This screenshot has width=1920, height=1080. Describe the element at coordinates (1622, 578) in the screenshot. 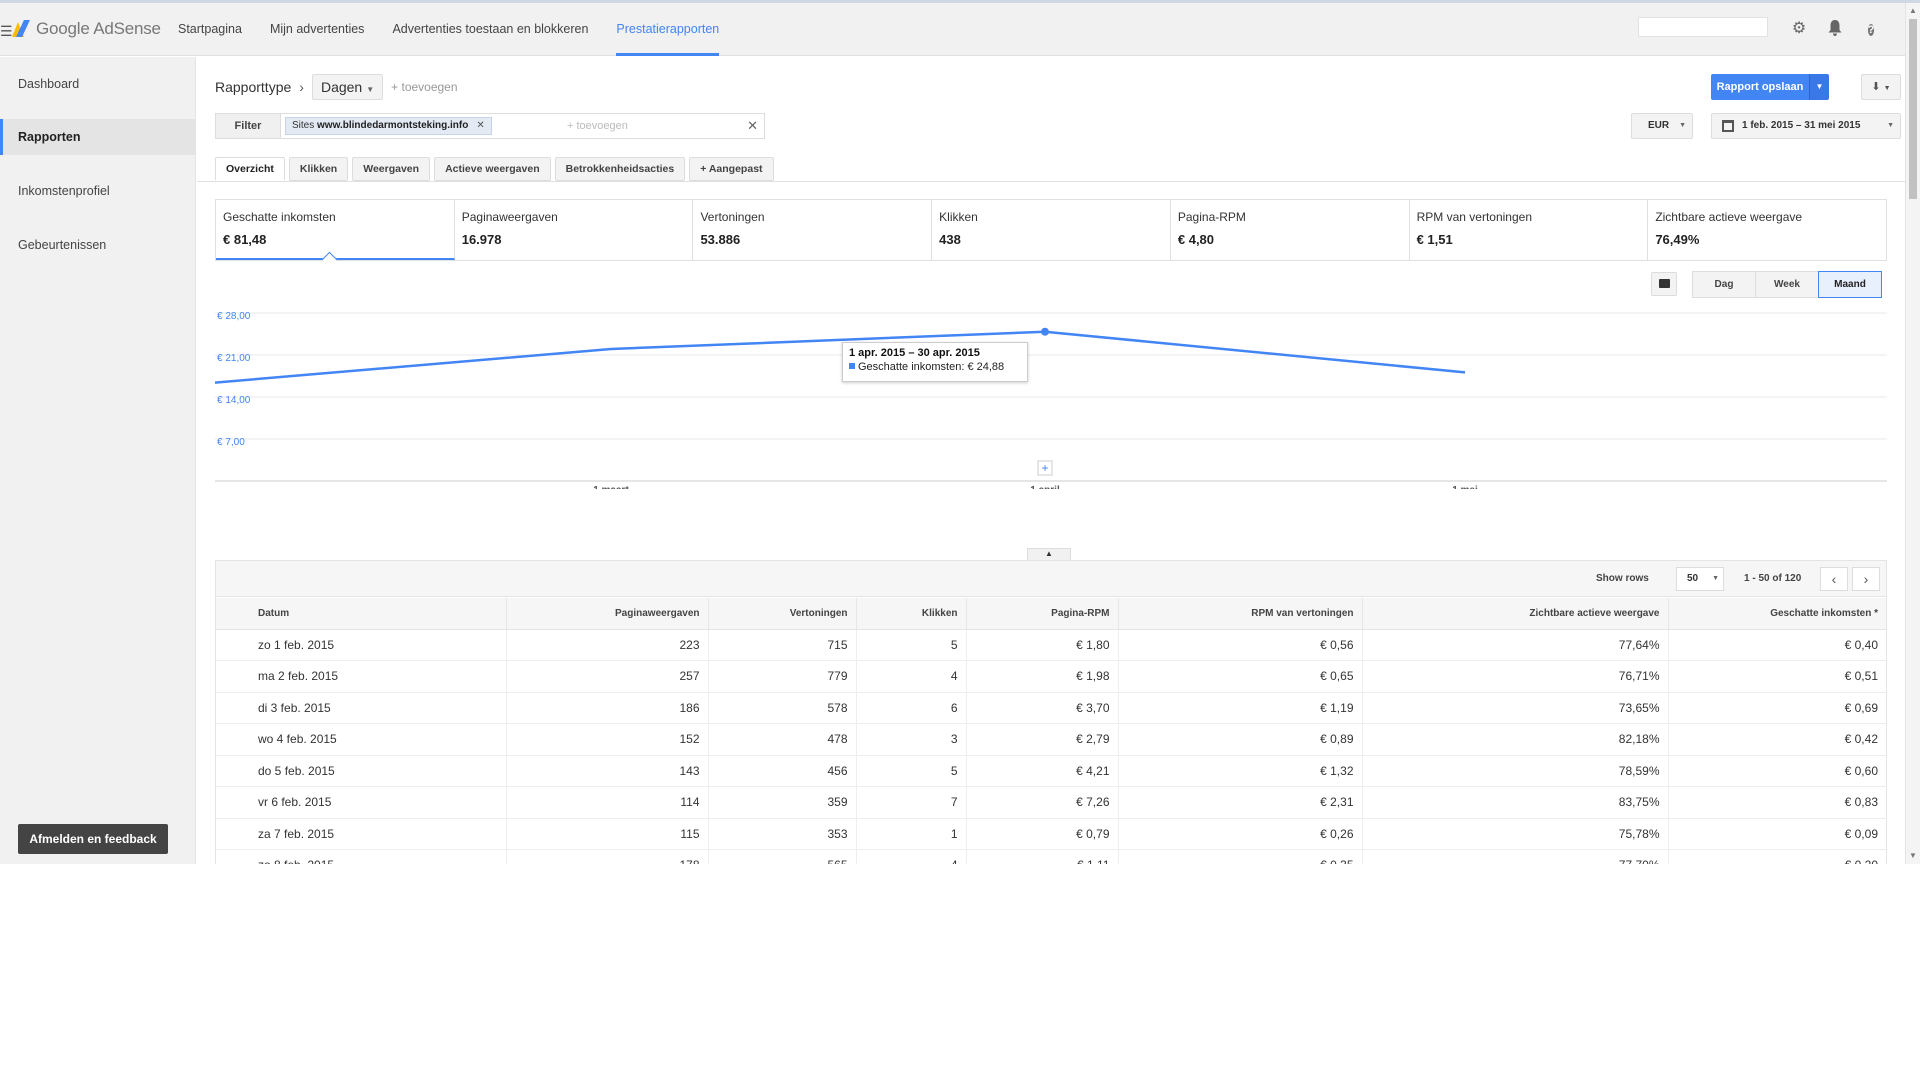

I see `show-rows-label: Show rows` at that location.